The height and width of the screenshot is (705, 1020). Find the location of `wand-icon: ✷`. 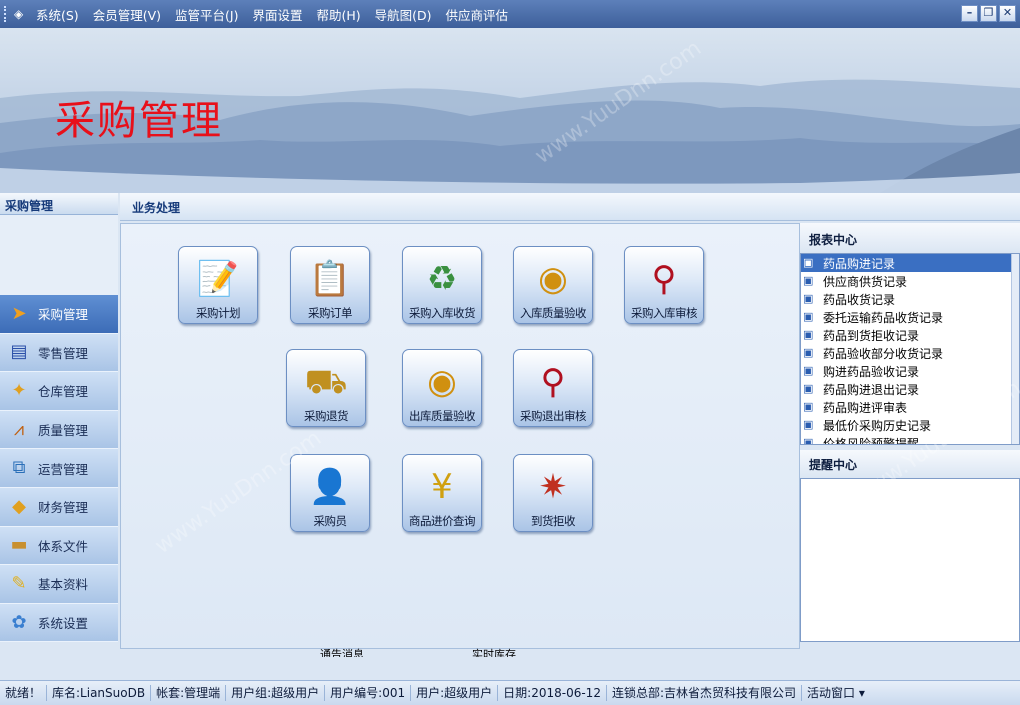

wand-icon: ✷ is located at coordinates (553, 487).